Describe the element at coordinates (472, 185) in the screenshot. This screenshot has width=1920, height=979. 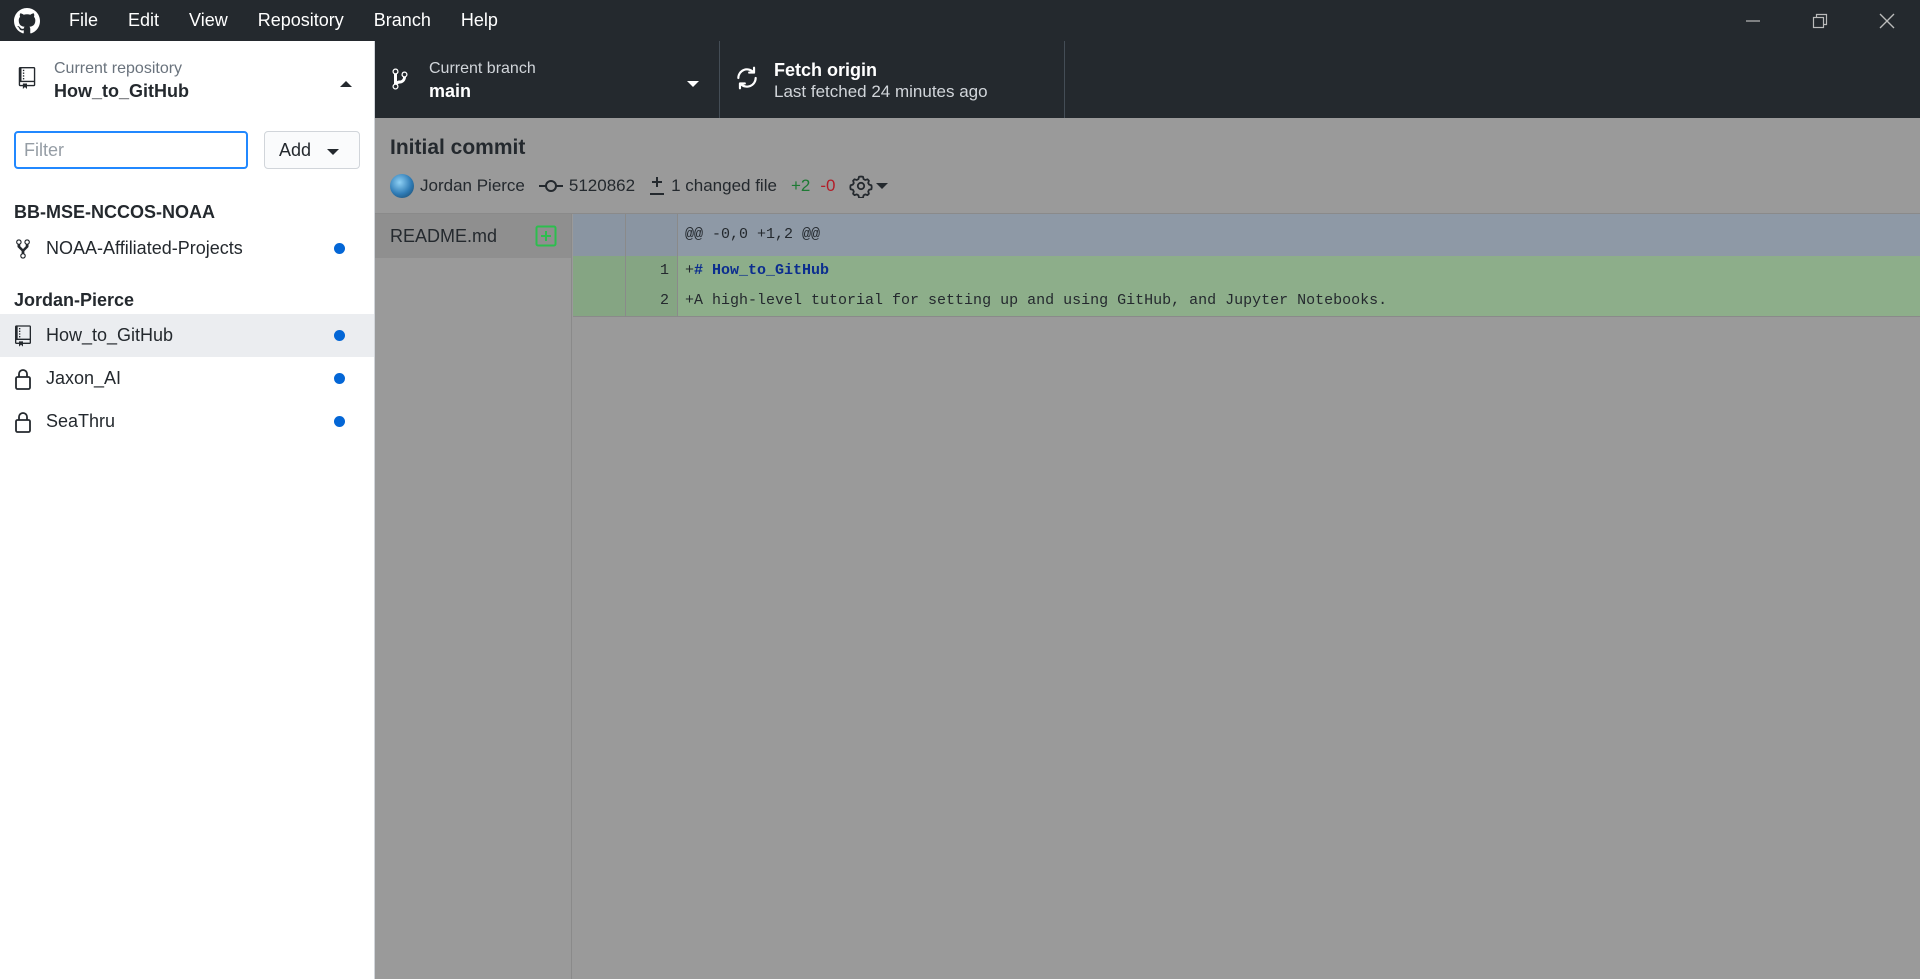
I see `commit-author: Jordan Pierce` at that location.